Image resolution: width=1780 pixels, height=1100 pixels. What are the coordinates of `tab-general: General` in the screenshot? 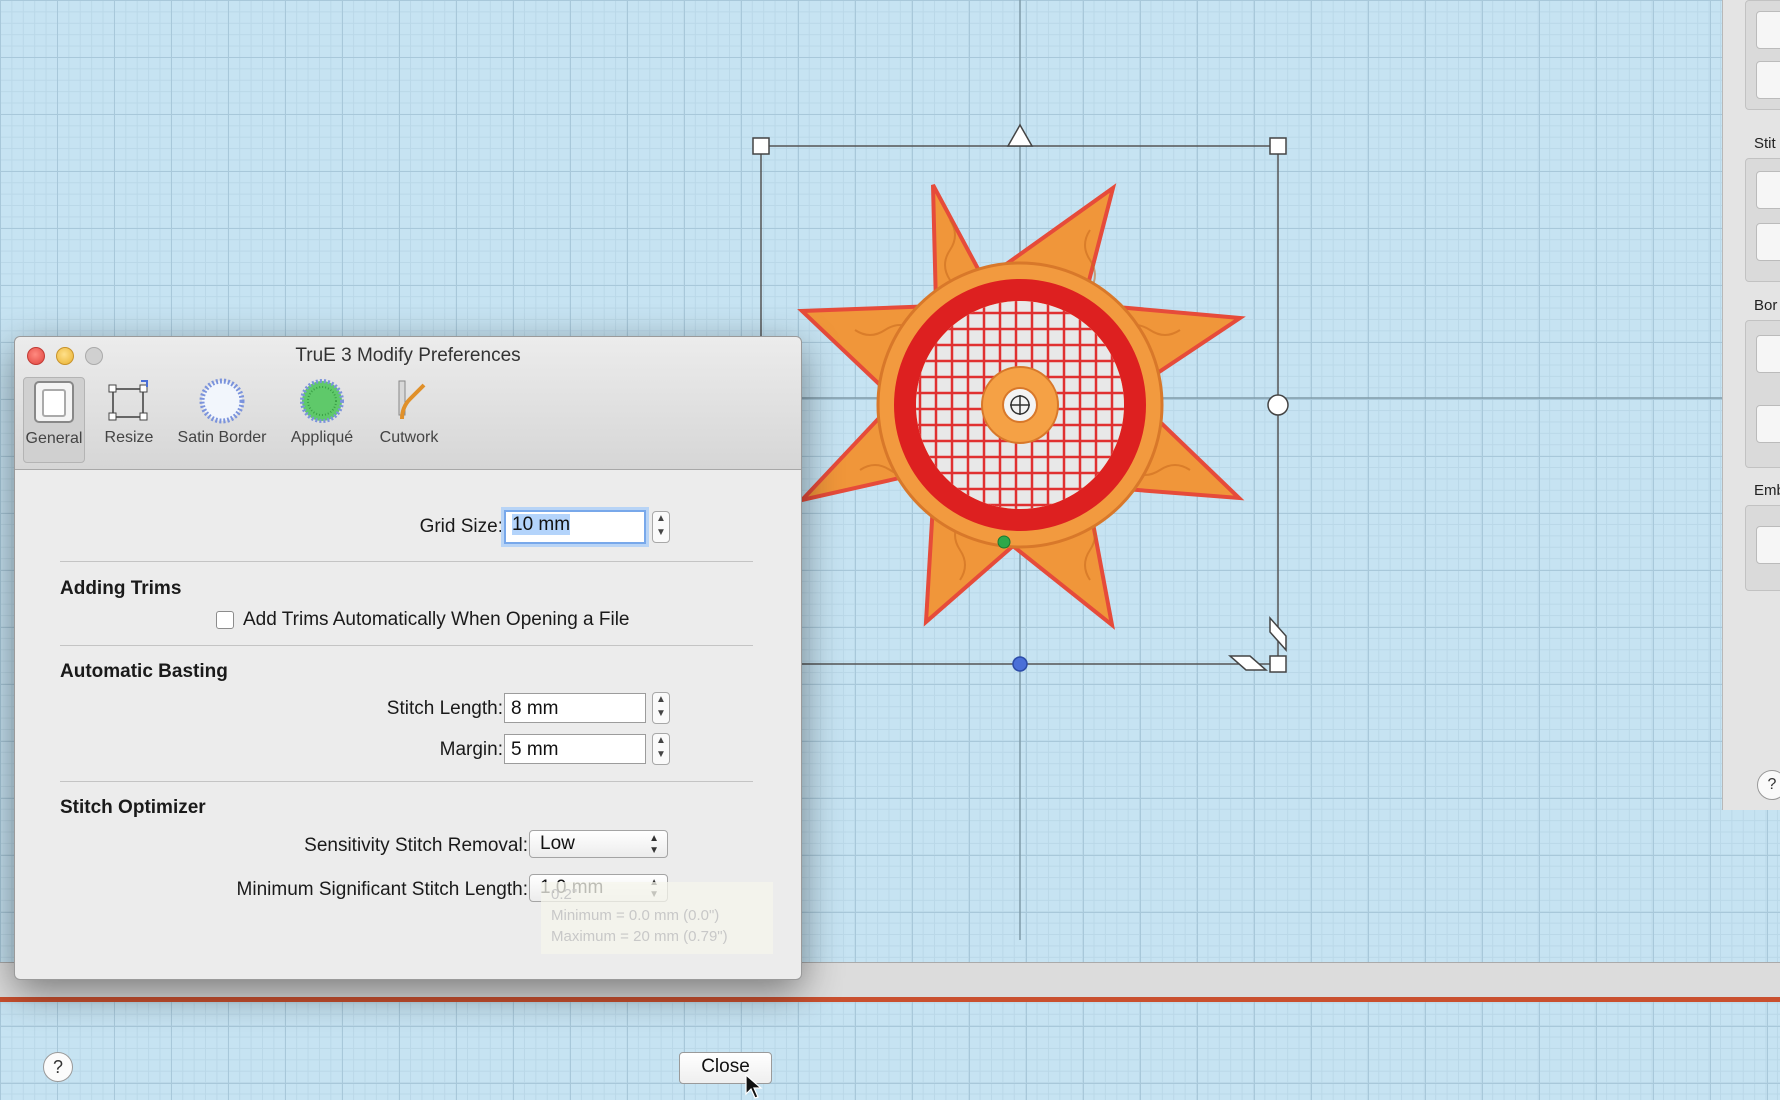 It's located at (54, 420).